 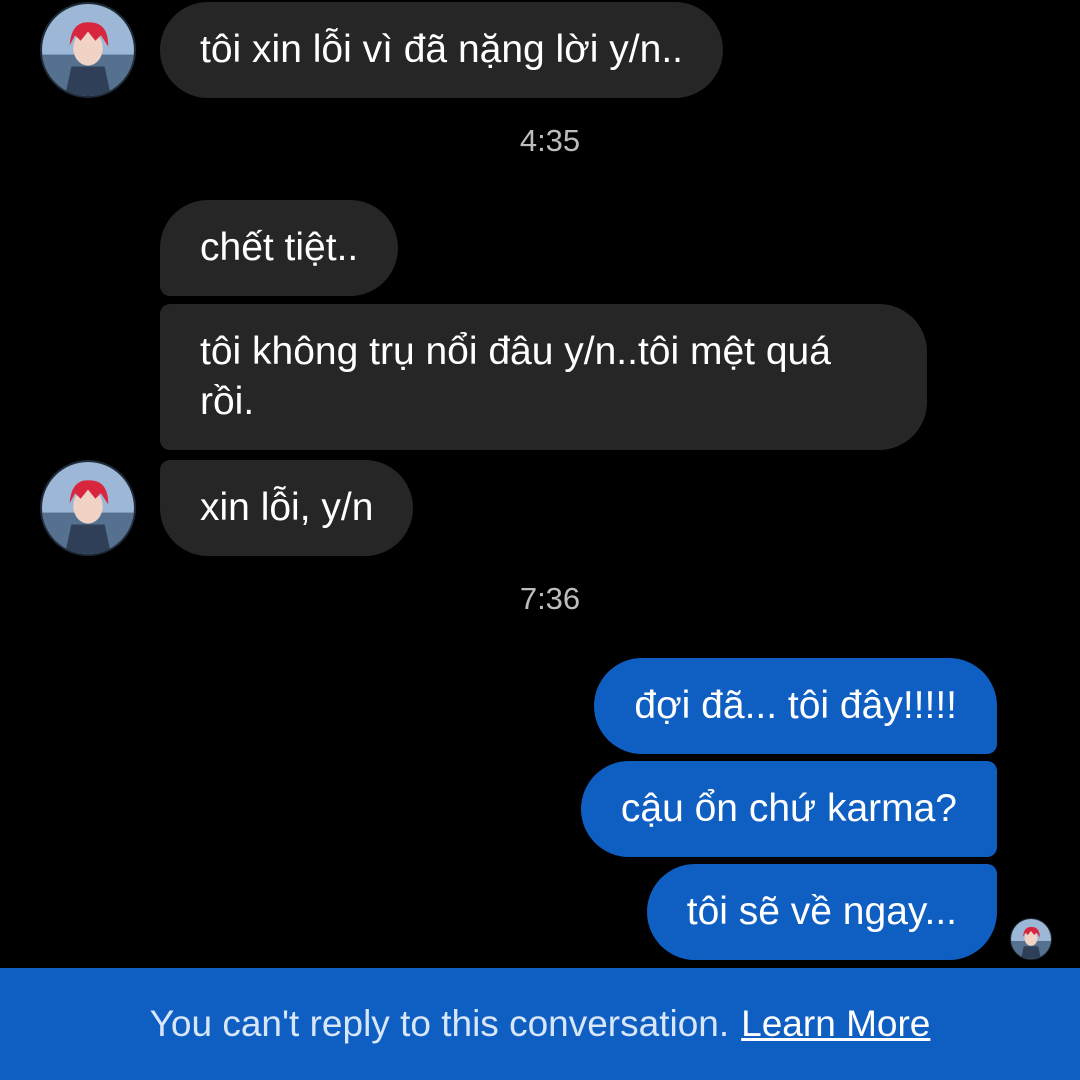 I want to click on message-bubble-incoming: chết tiệt.., so click(x=279, y=248).